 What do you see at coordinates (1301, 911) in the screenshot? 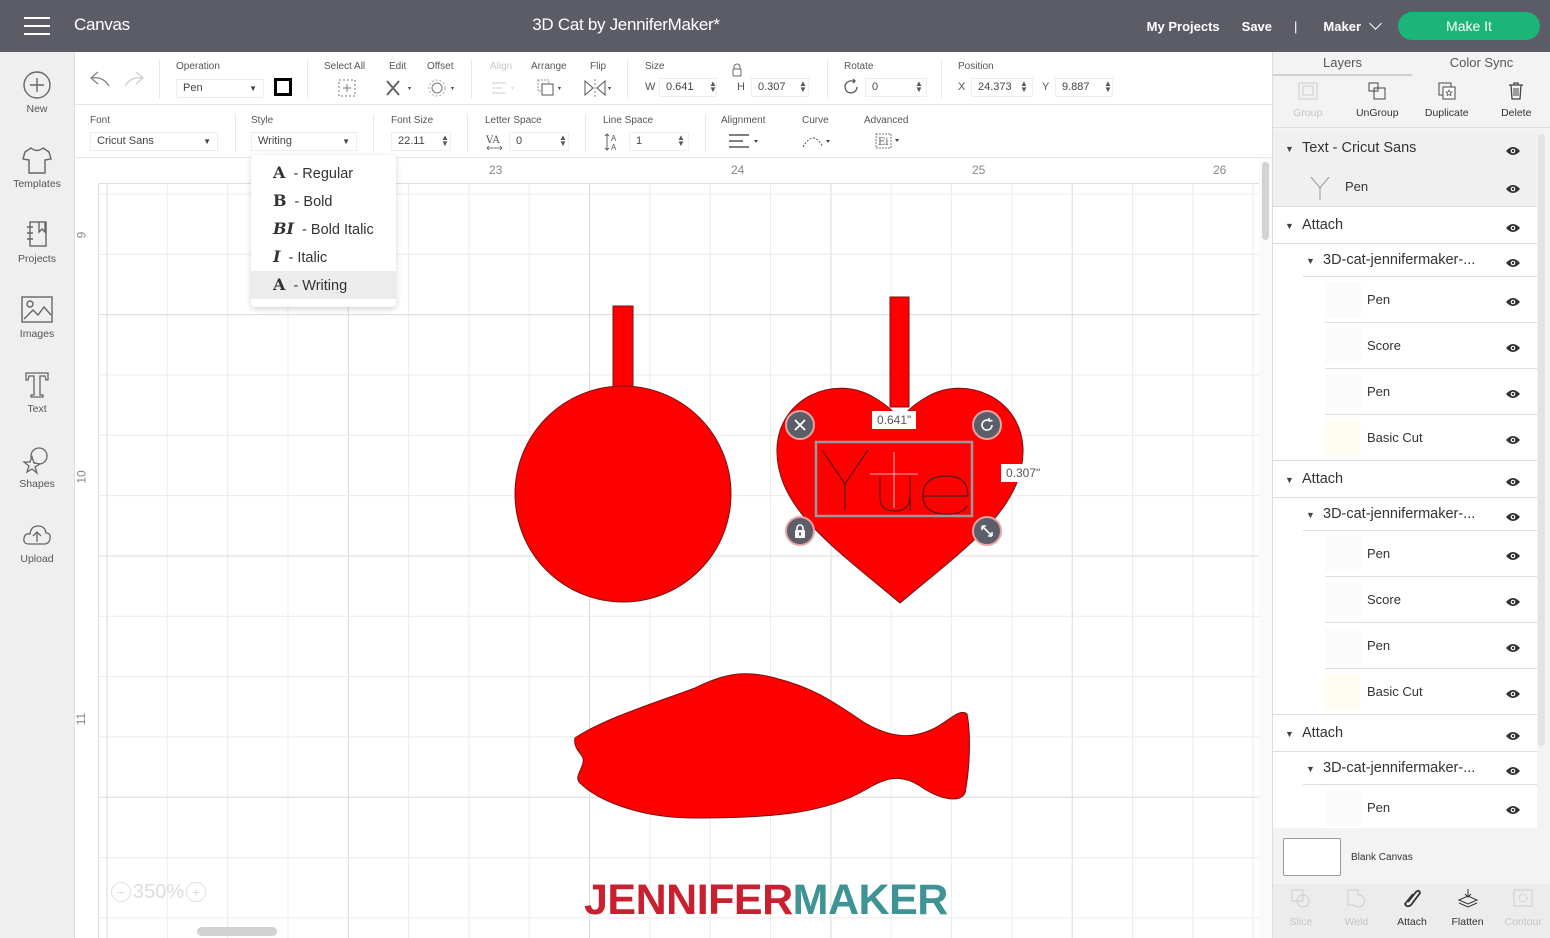
I see `slice-button: Slice` at bounding box center [1301, 911].